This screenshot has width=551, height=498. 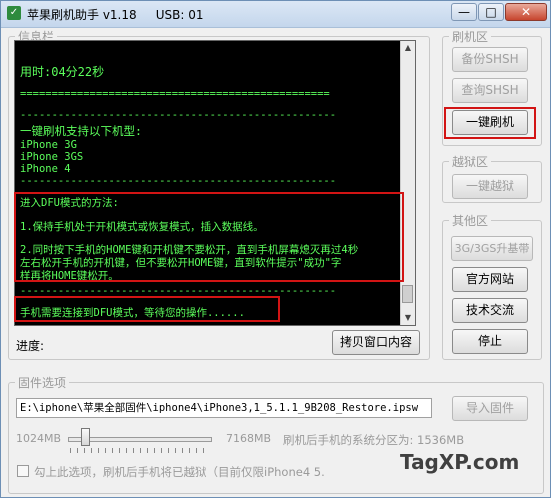 I want to click on console-scrollbar: ▲ ▼, so click(x=407, y=183).